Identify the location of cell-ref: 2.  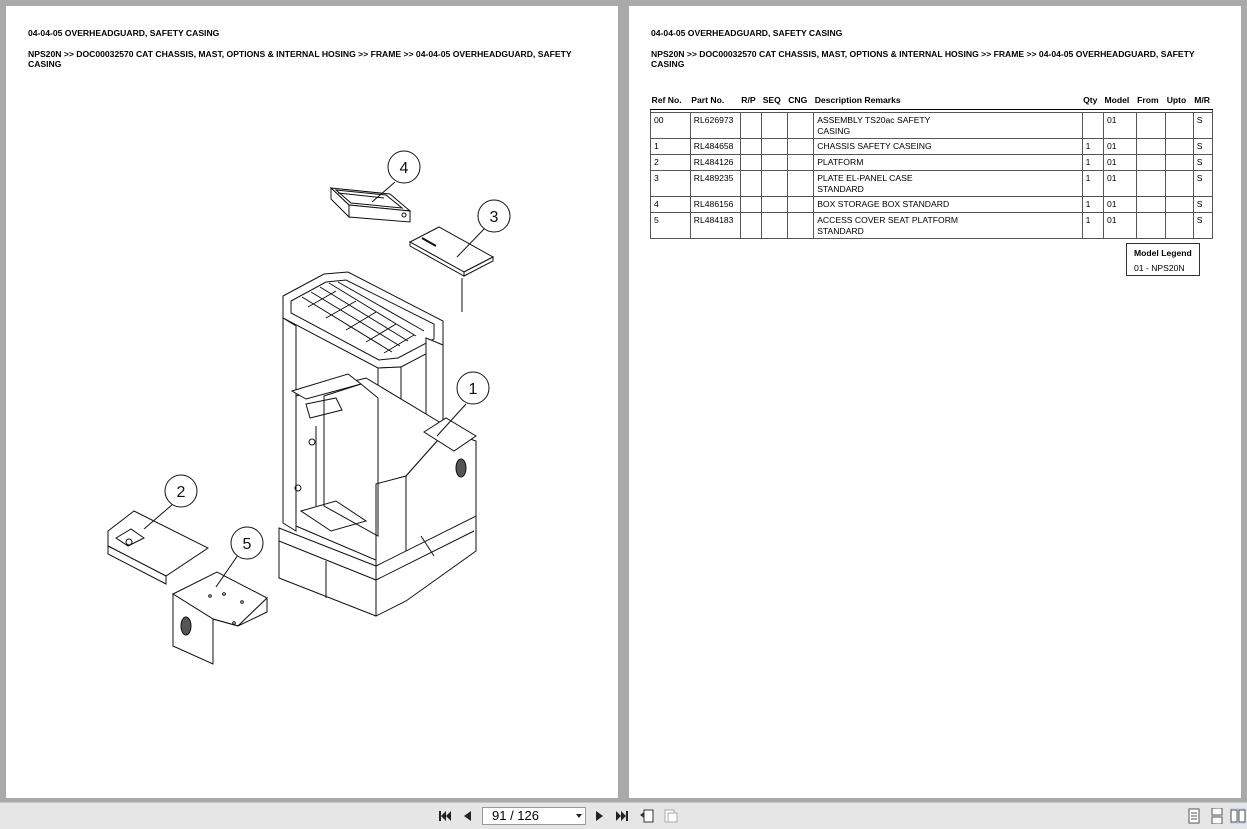
(670, 162).